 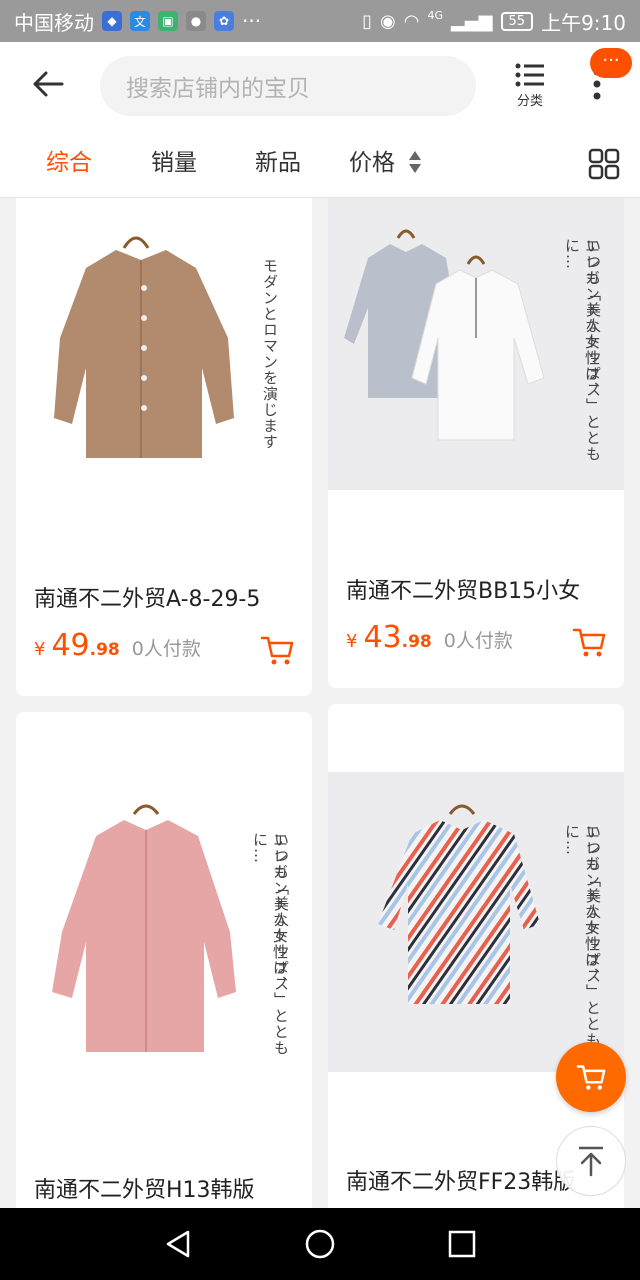 What do you see at coordinates (415, 161) in the screenshot?
I see `sort-arrows-icon` at bounding box center [415, 161].